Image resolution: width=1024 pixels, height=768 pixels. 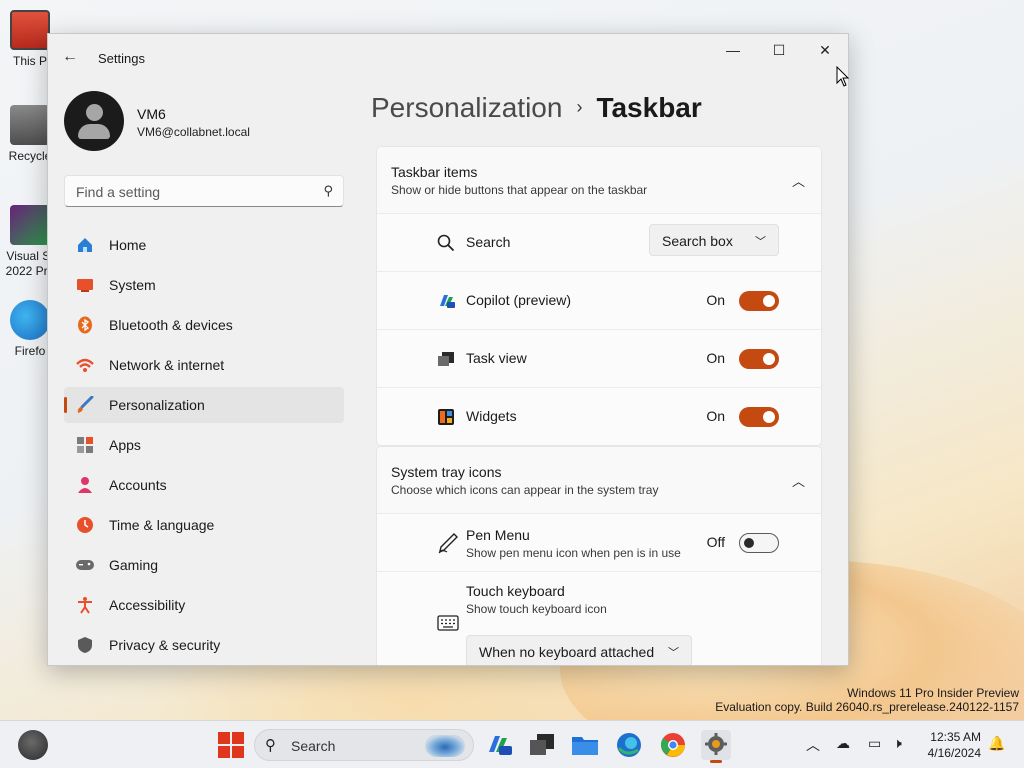 I want to click on start-button, so click(x=231, y=745).